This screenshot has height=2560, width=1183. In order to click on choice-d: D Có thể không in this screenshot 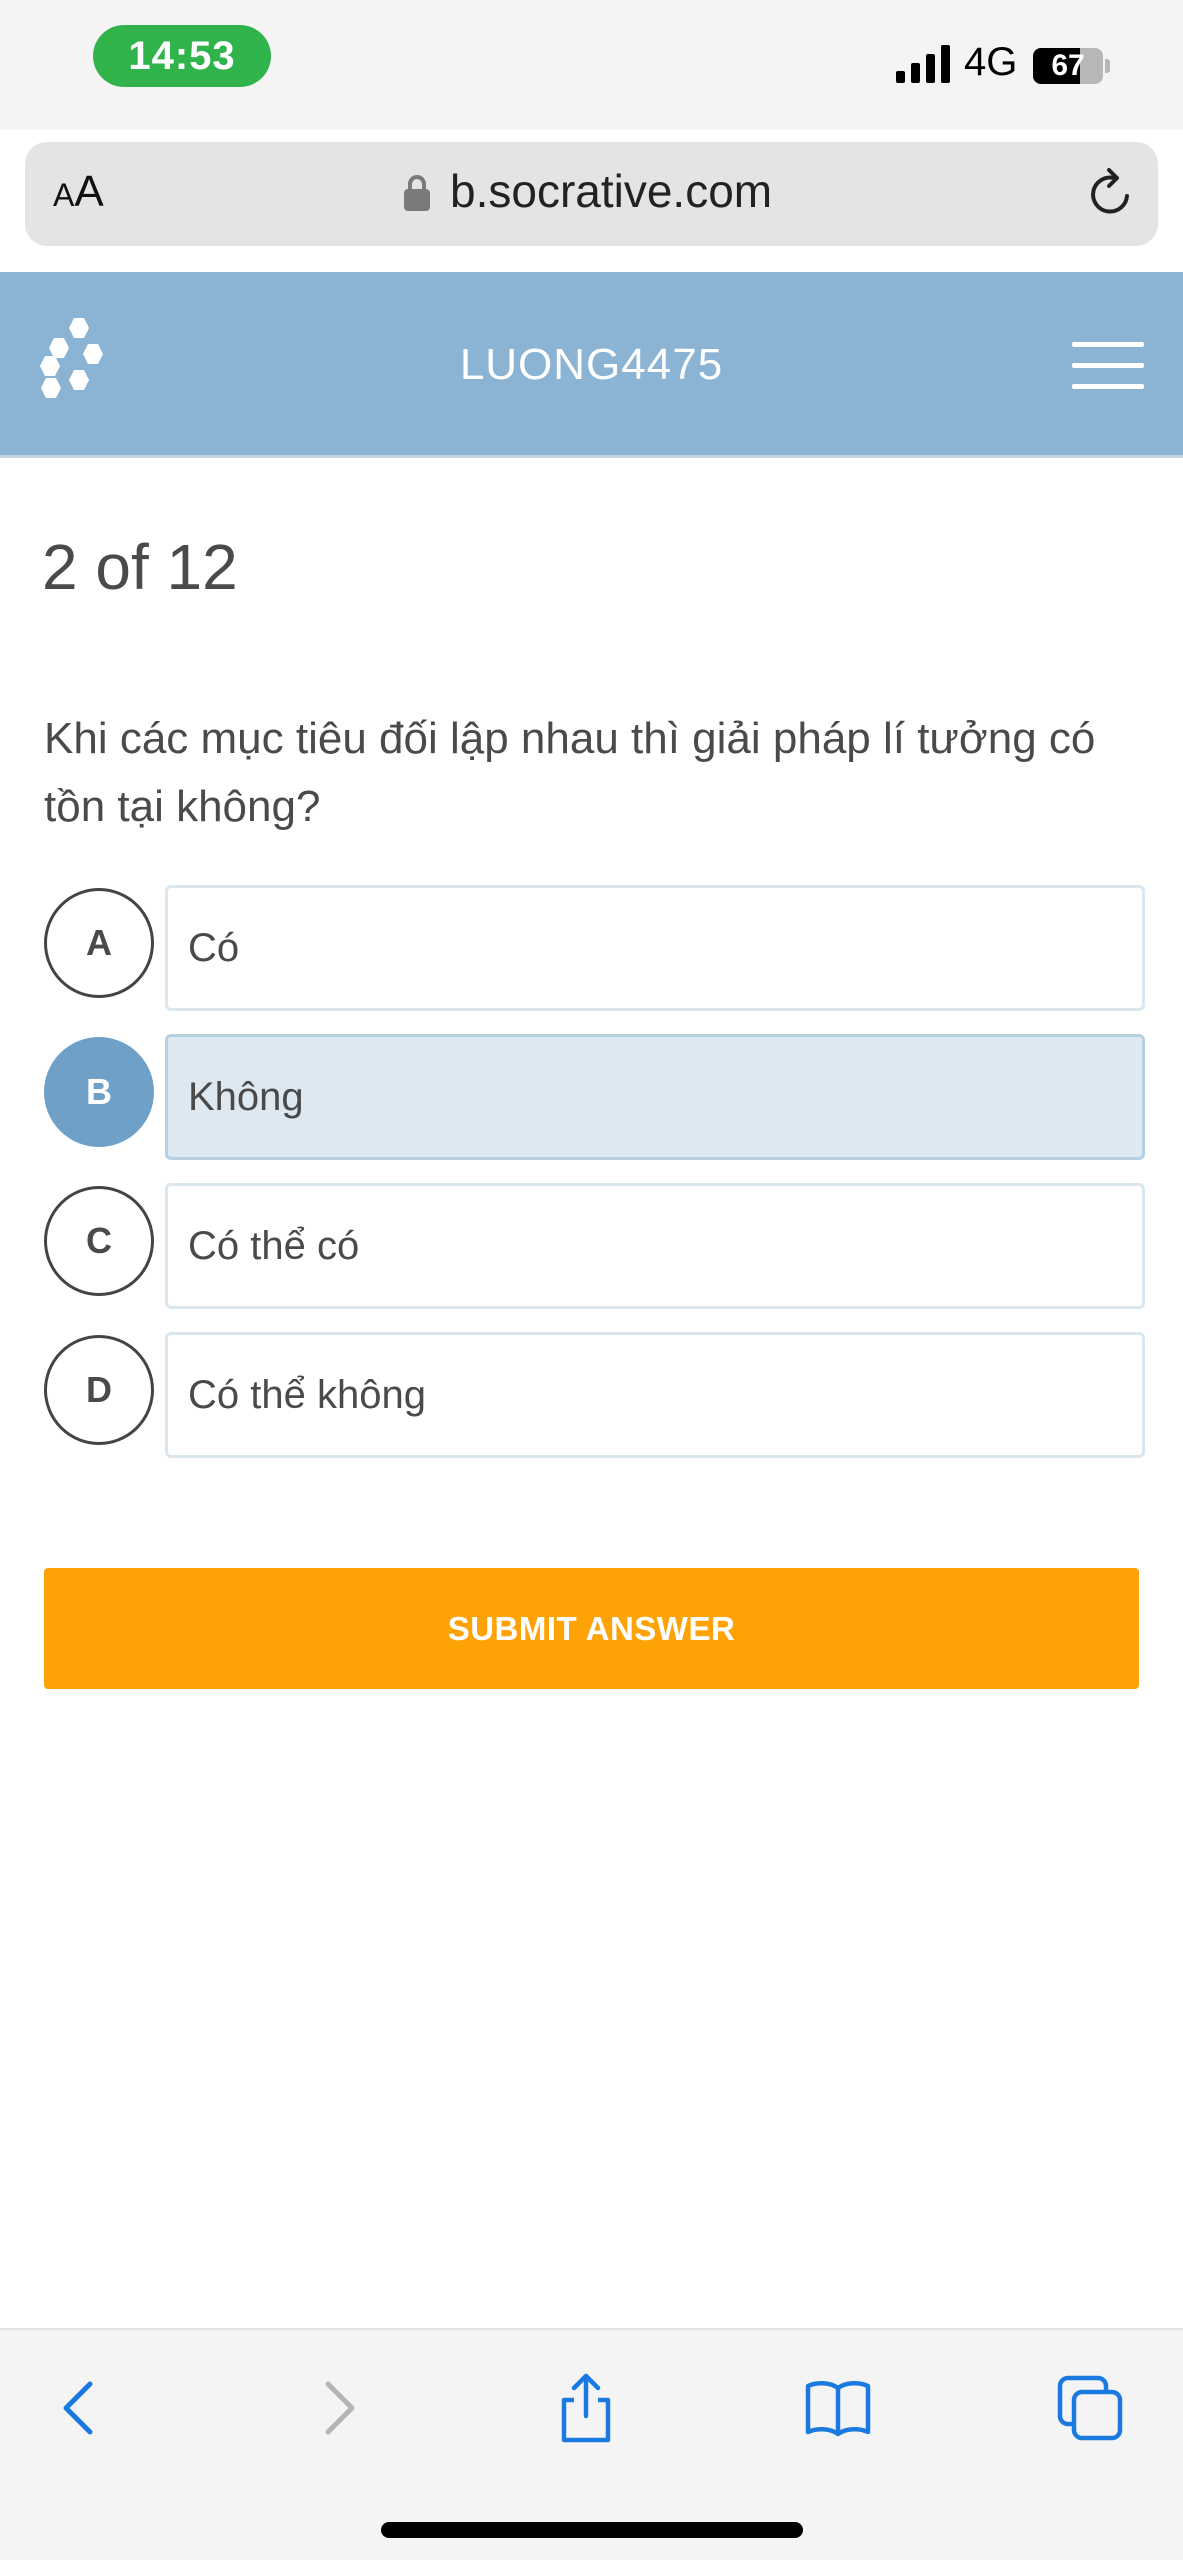, I will do `click(594, 1396)`.